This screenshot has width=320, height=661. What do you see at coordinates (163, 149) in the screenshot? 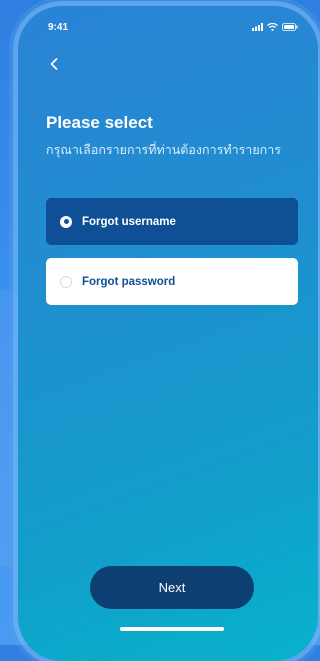
I see `page-subtitle: กรุณาเลือกรายการที่ท่านต้องการทำรายการ` at bounding box center [163, 149].